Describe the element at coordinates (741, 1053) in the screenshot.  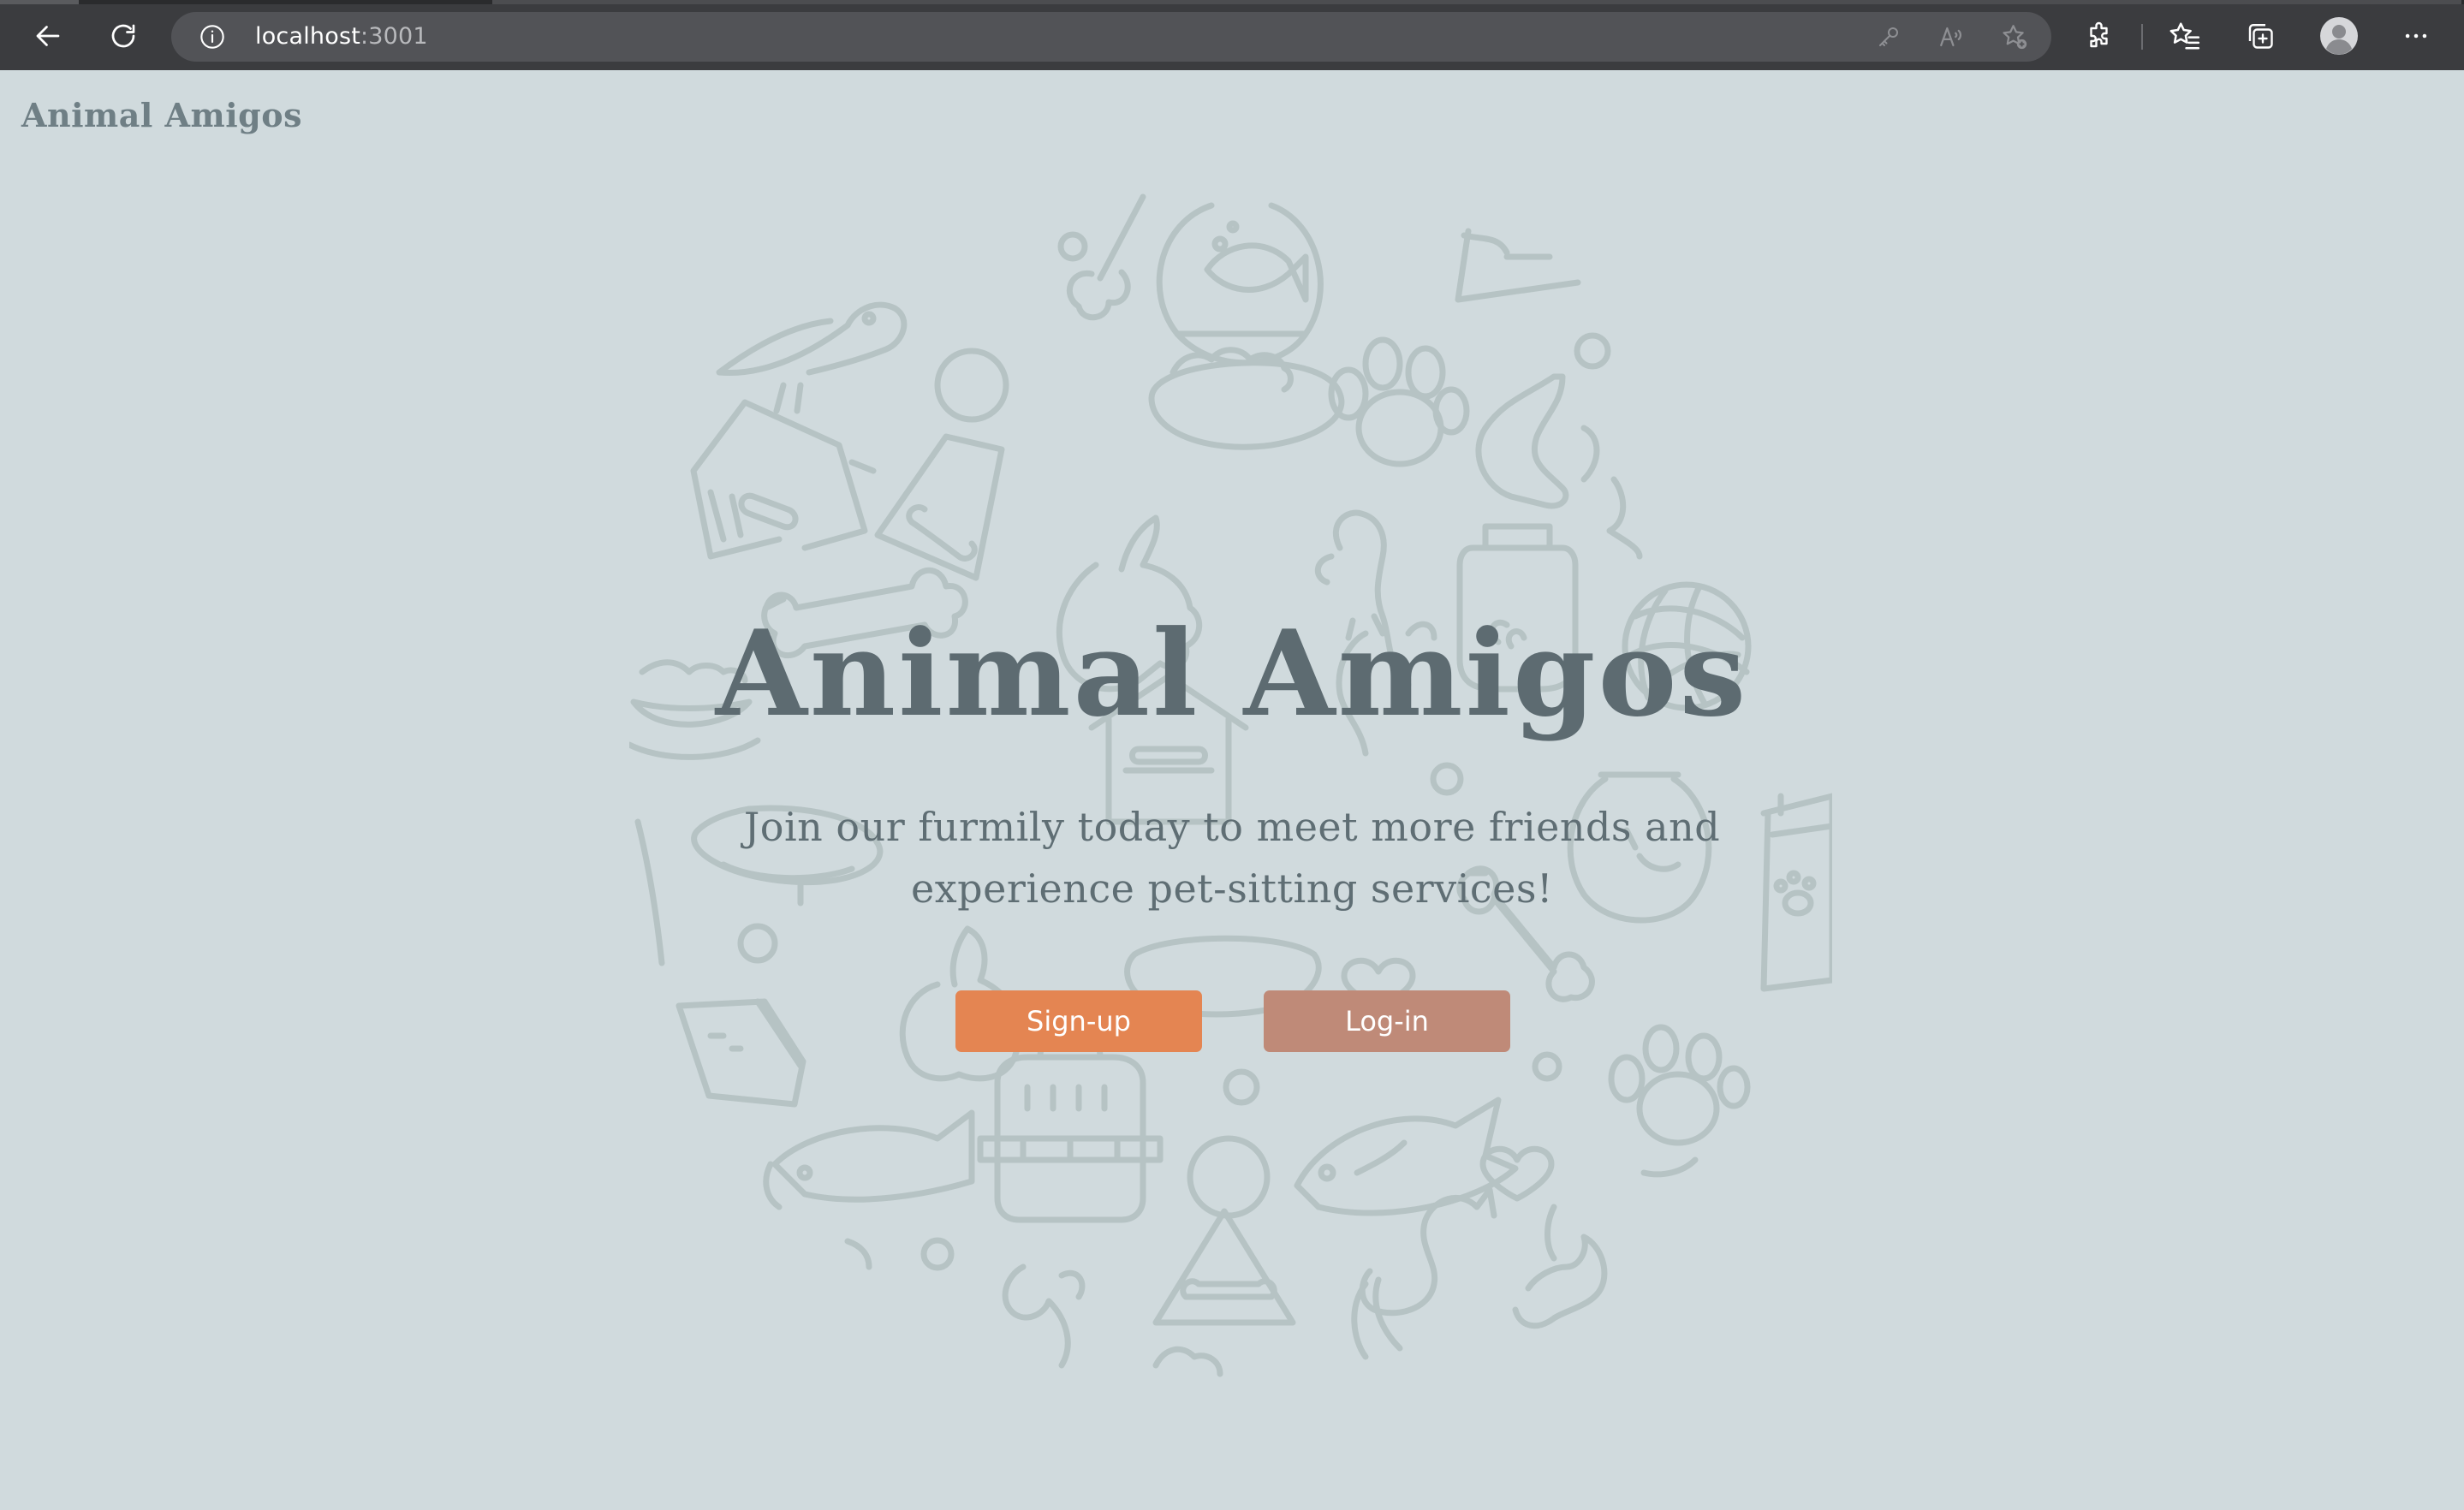
I see `litter-box-doodle-icon` at that location.